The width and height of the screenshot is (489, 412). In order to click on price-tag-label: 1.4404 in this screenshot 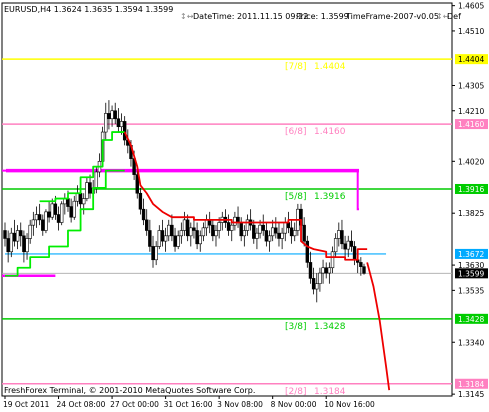, I will do `click(471, 59)`.